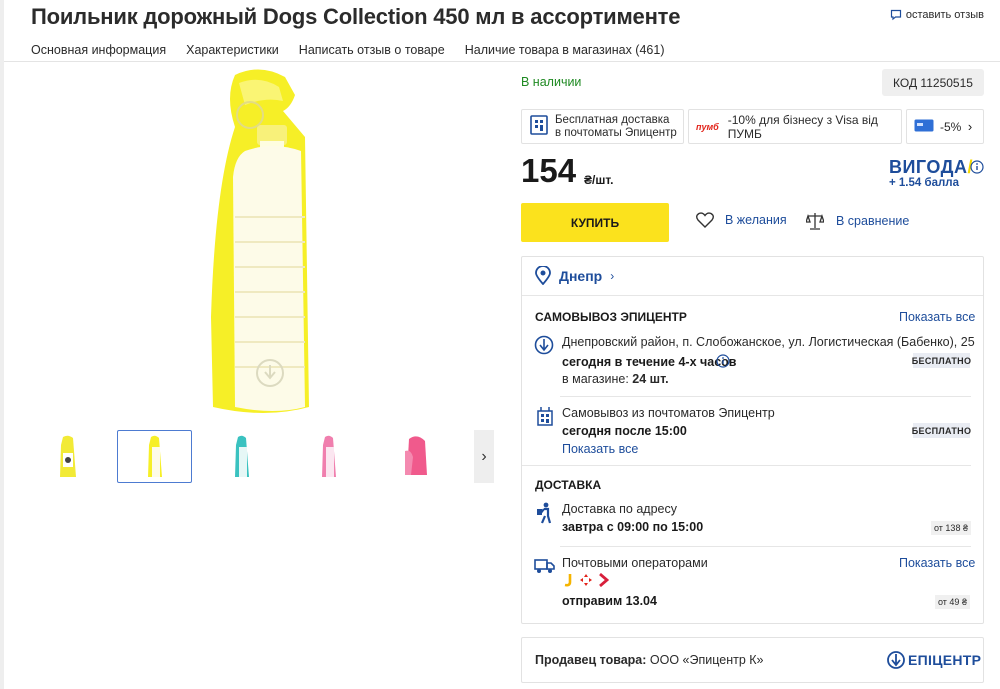 The width and height of the screenshot is (1000, 689). What do you see at coordinates (649, 362) in the screenshot?
I see `store-pickup-time: сегодня в течение 4-х часов` at bounding box center [649, 362].